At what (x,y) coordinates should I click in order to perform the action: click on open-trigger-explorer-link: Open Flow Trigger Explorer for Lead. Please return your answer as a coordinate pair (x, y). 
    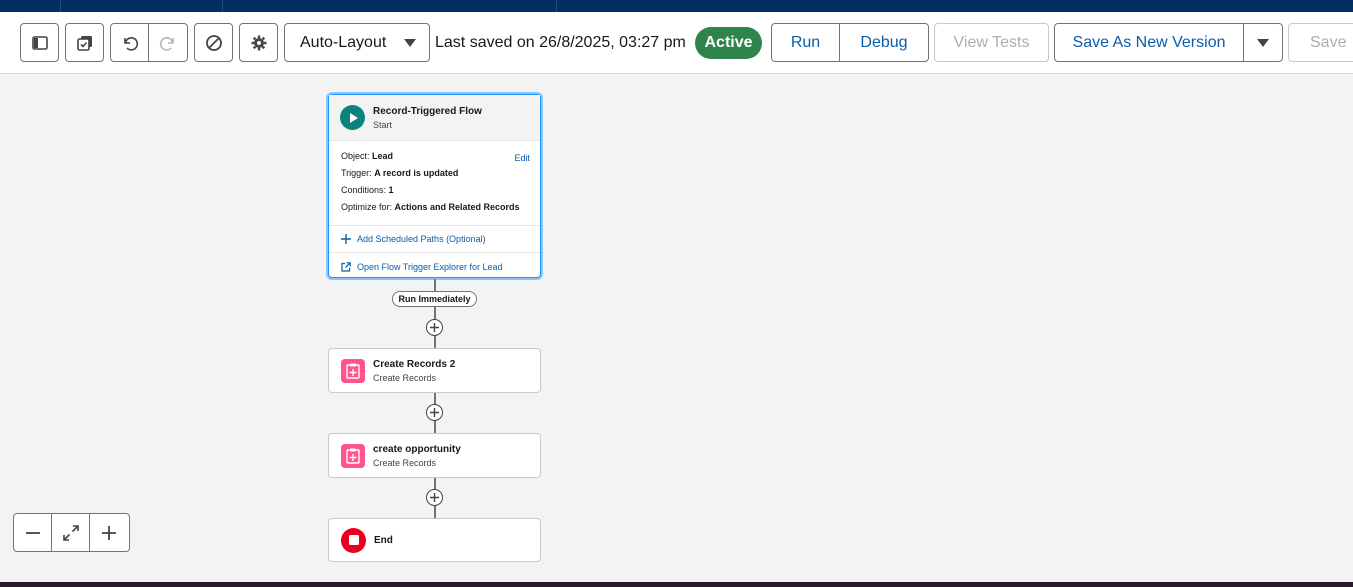
    Looking at the image, I should click on (434, 266).